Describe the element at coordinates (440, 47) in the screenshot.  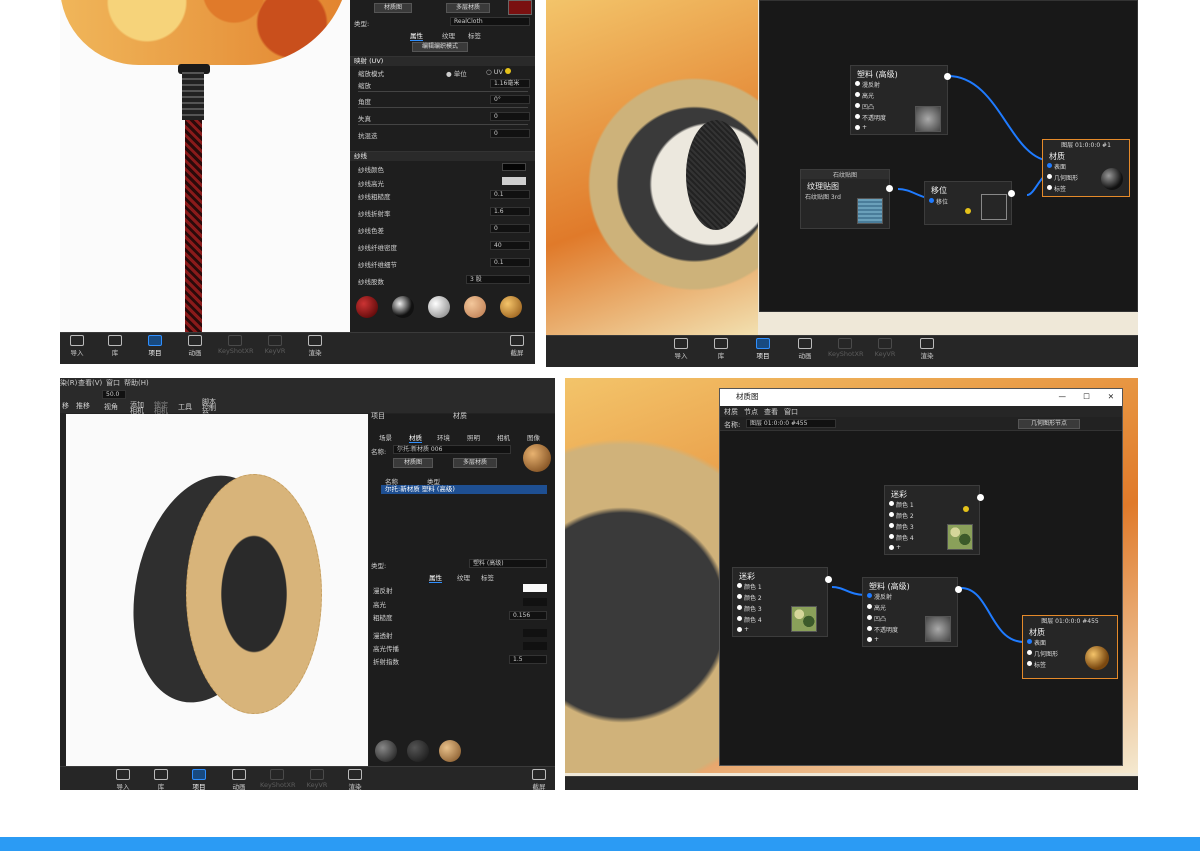
I see `edit-weave-button: 编辑编织模式` at that location.